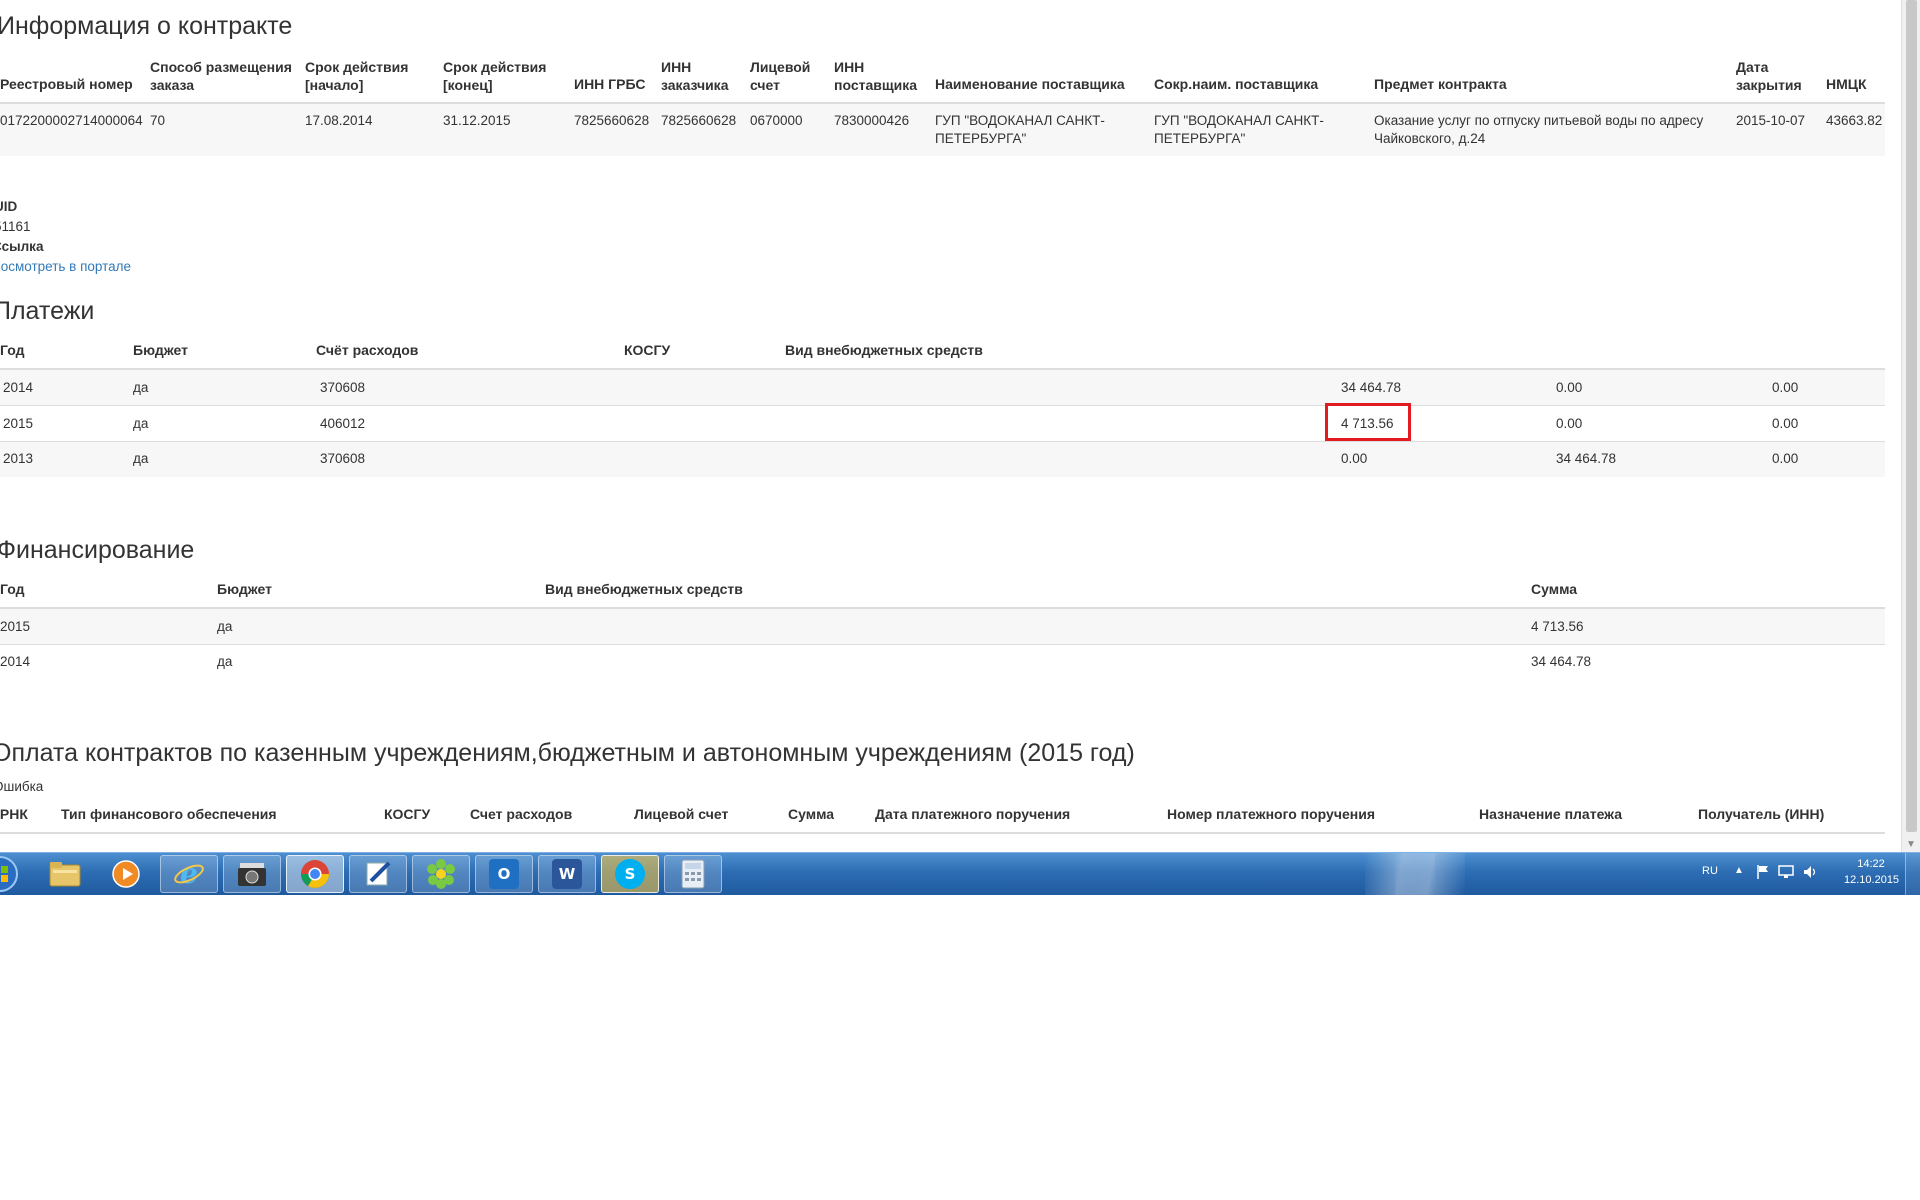 Image resolution: width=1920 pixels, height=1200 pixels. Describe the element at coordinates (1810, 873) in the screenshot. I see `volume-icon` at that location.